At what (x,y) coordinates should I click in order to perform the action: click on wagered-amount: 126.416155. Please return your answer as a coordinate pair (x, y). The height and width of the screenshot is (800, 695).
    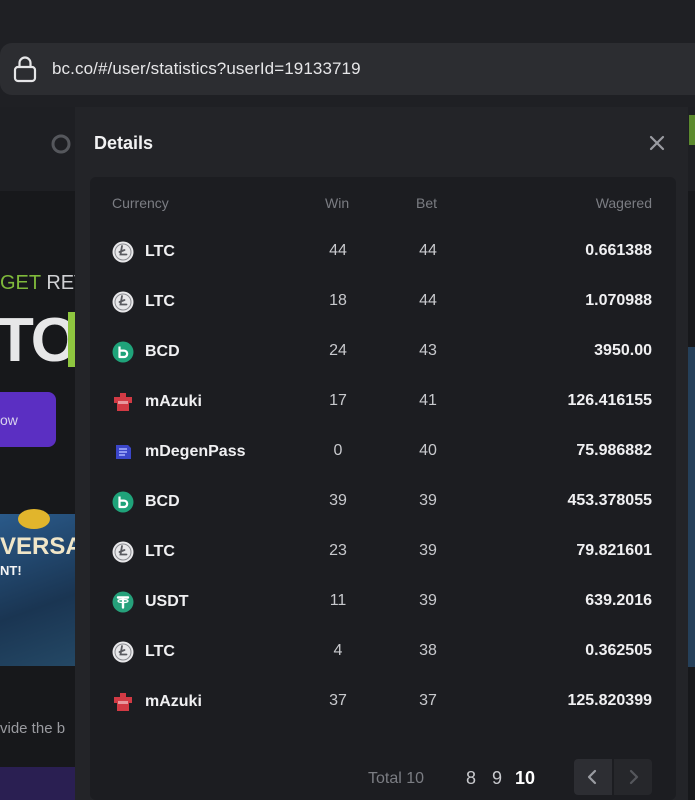
    Looking at the image, I should click on (609, 400).